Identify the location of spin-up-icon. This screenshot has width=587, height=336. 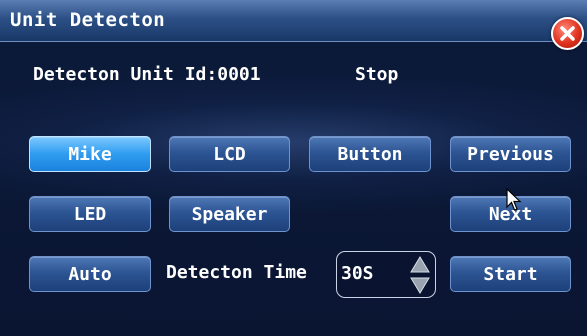
(420, 265).